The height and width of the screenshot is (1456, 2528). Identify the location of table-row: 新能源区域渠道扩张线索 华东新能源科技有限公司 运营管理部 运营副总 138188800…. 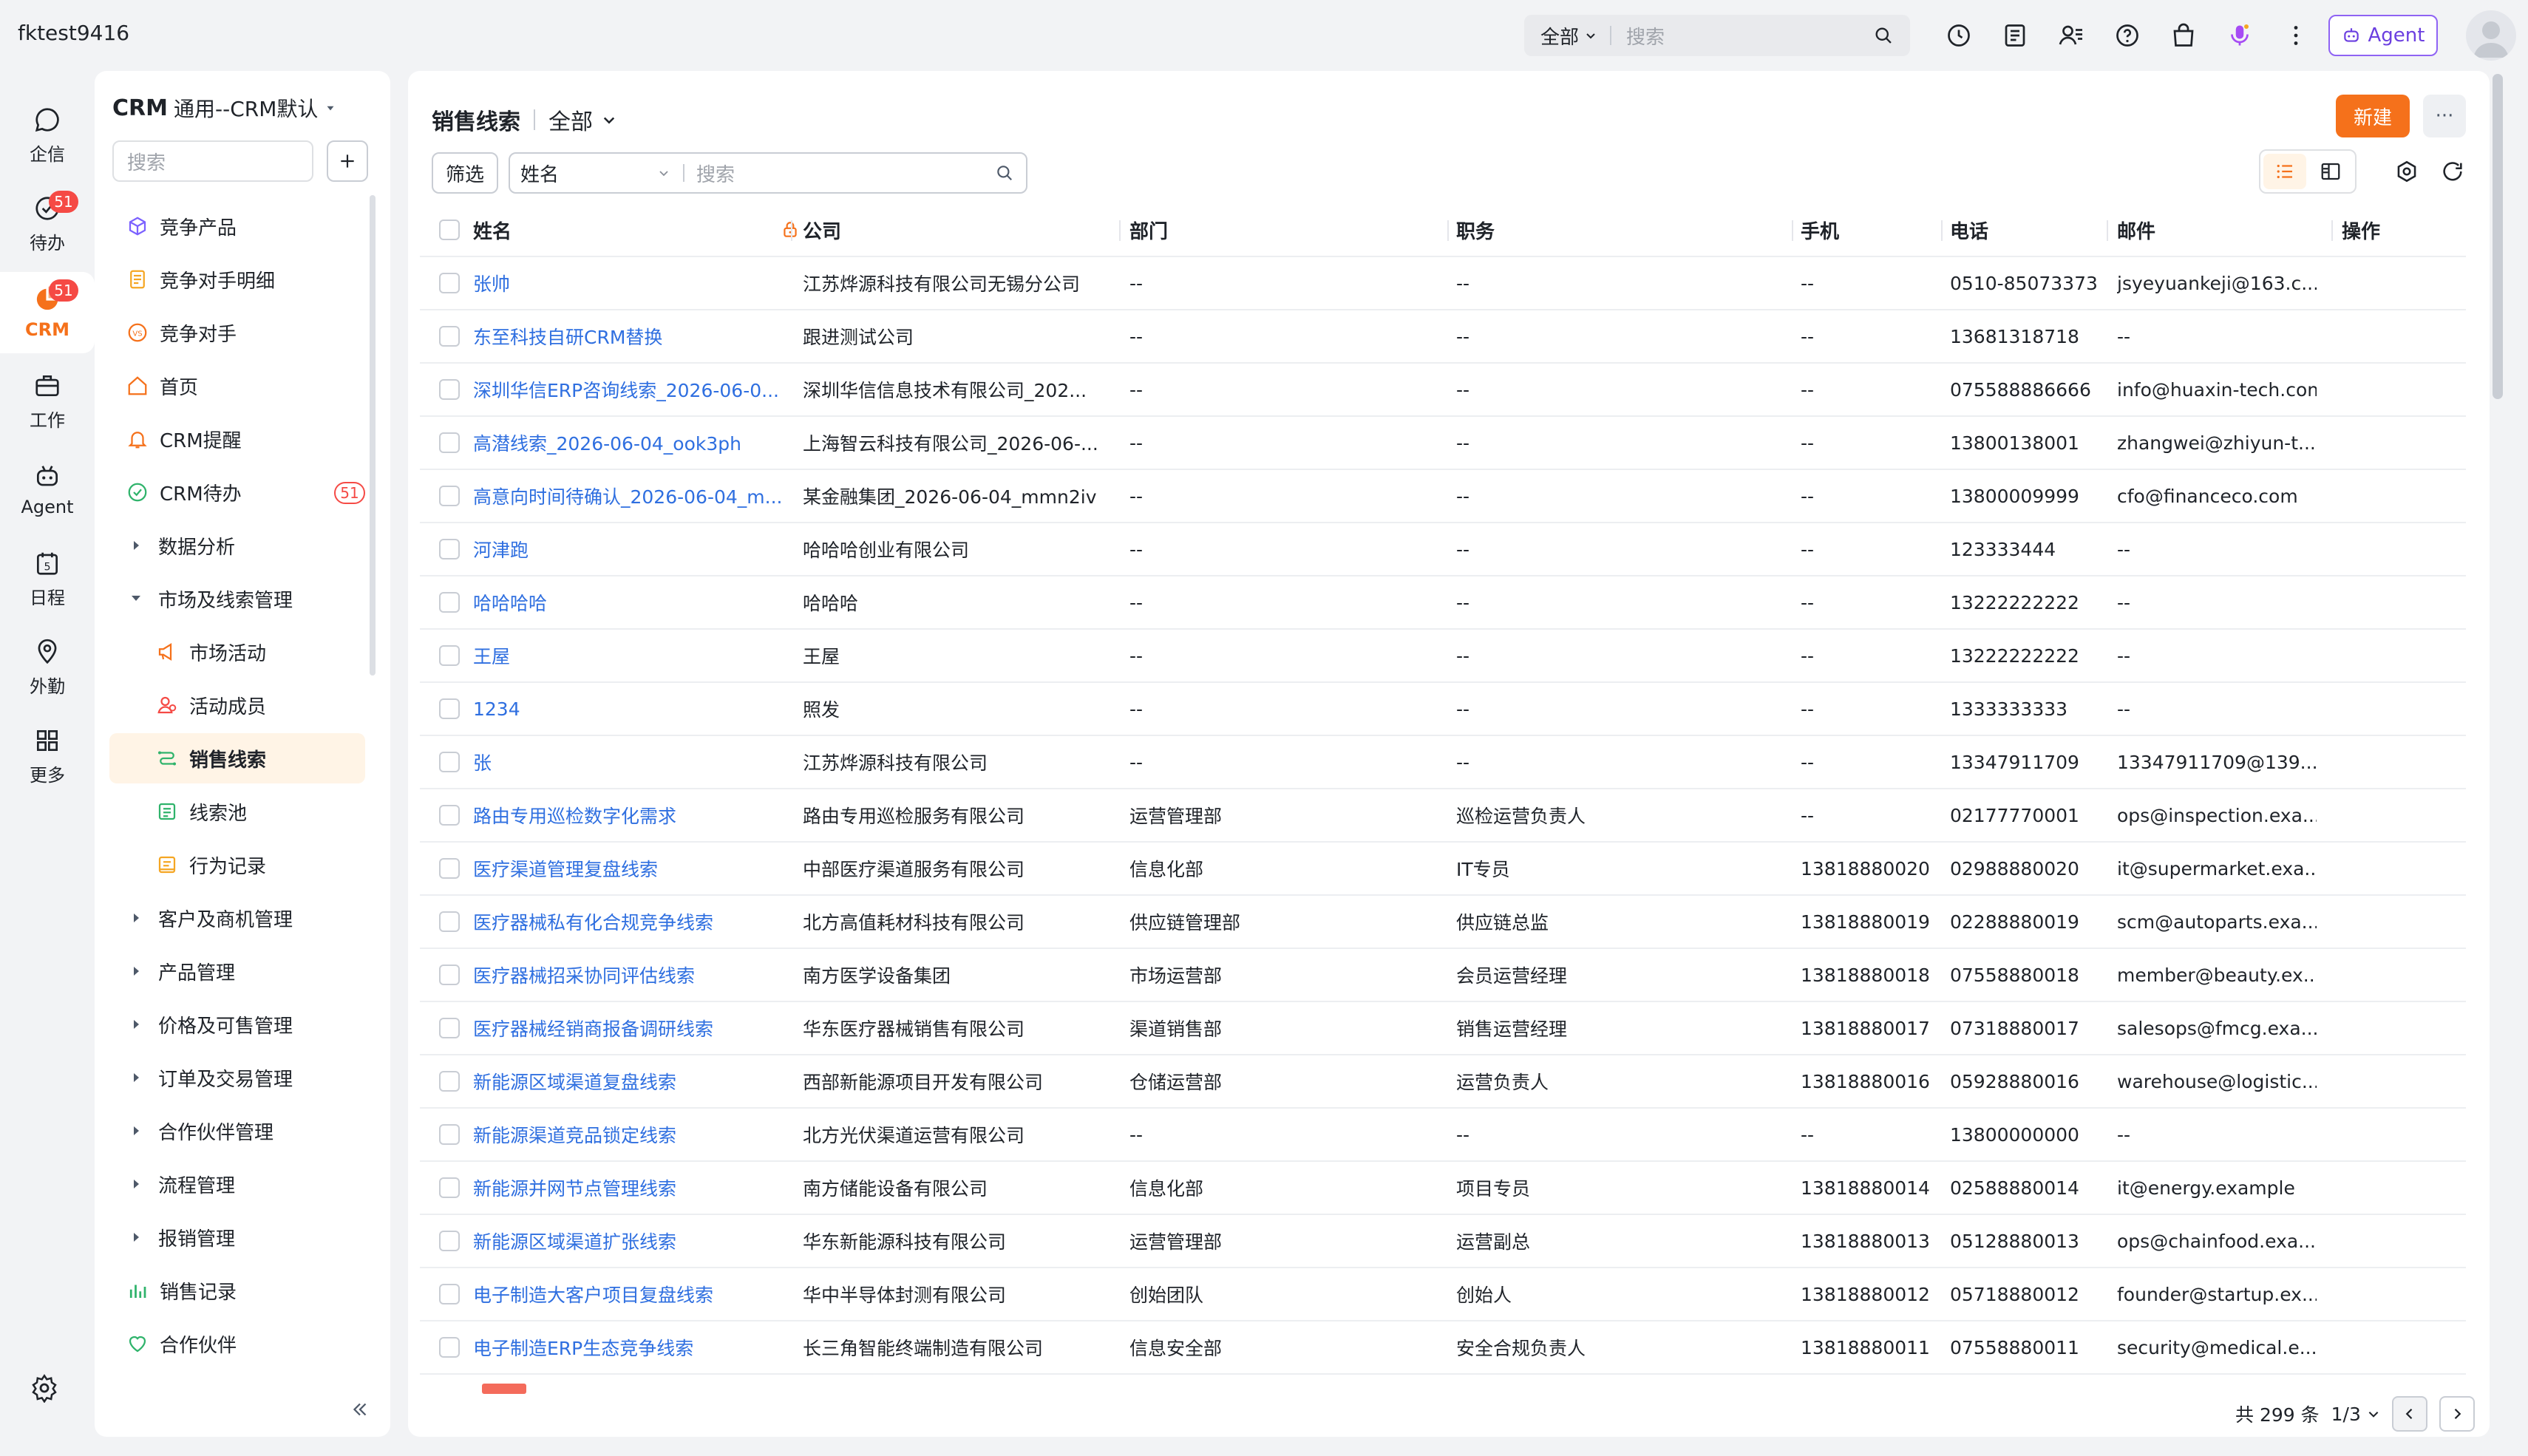
(1443, 1241).